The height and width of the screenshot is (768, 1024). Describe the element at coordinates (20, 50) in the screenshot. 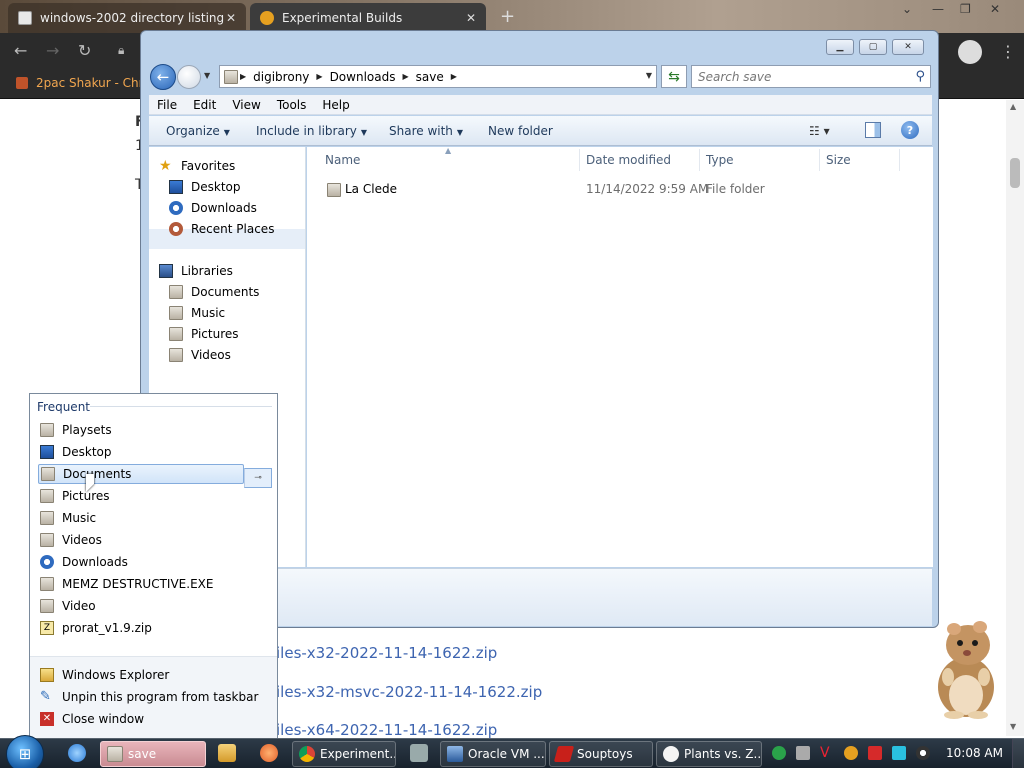

I see `back-arrow-icon: ←` at that location.